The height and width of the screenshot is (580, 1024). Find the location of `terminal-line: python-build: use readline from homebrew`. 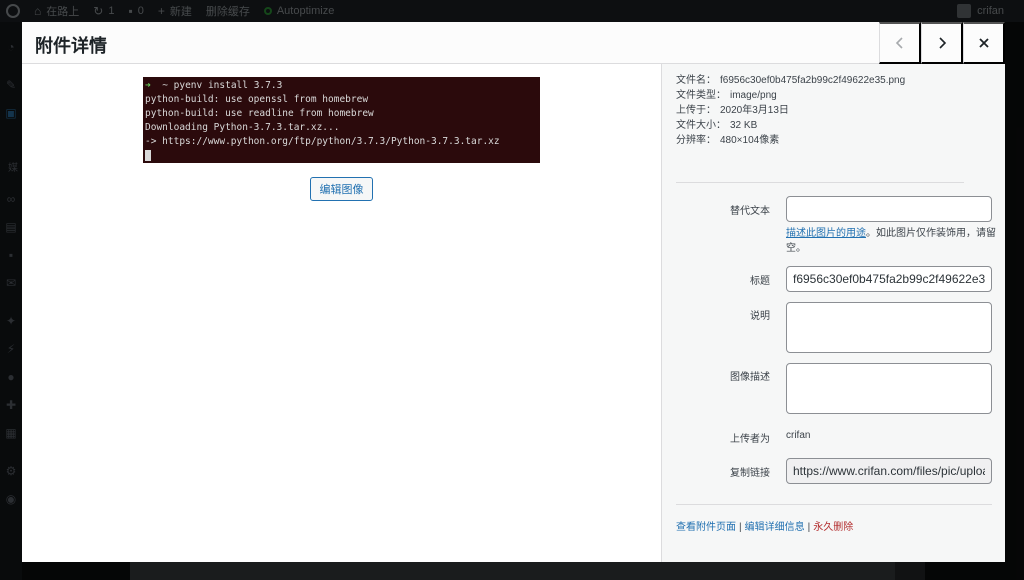

terminal-line: python-build: use readline from homebrew is located at coordinates (259, 113).